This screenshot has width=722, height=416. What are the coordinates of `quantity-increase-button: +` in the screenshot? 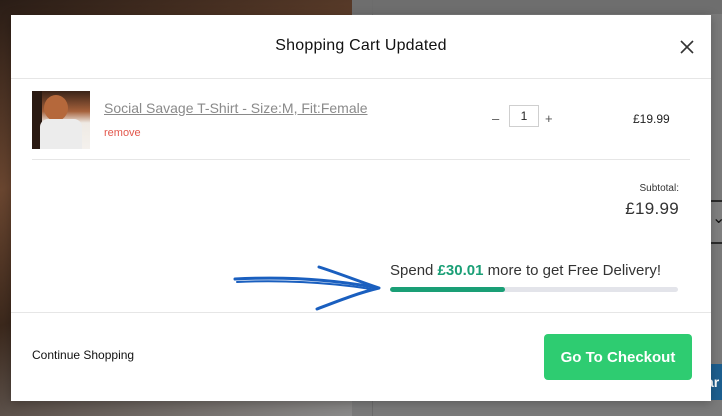 It's located at (549, 118).